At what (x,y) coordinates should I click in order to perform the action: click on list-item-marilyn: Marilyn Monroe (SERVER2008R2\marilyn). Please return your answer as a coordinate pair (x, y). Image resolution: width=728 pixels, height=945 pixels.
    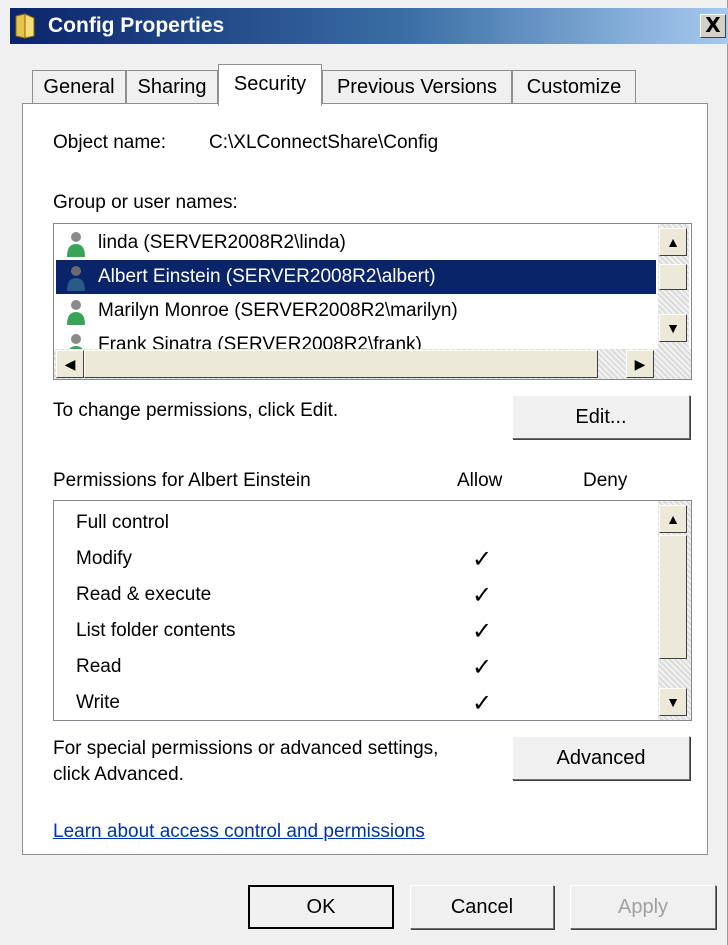
    Looking at the image, I should click on (356, 311).